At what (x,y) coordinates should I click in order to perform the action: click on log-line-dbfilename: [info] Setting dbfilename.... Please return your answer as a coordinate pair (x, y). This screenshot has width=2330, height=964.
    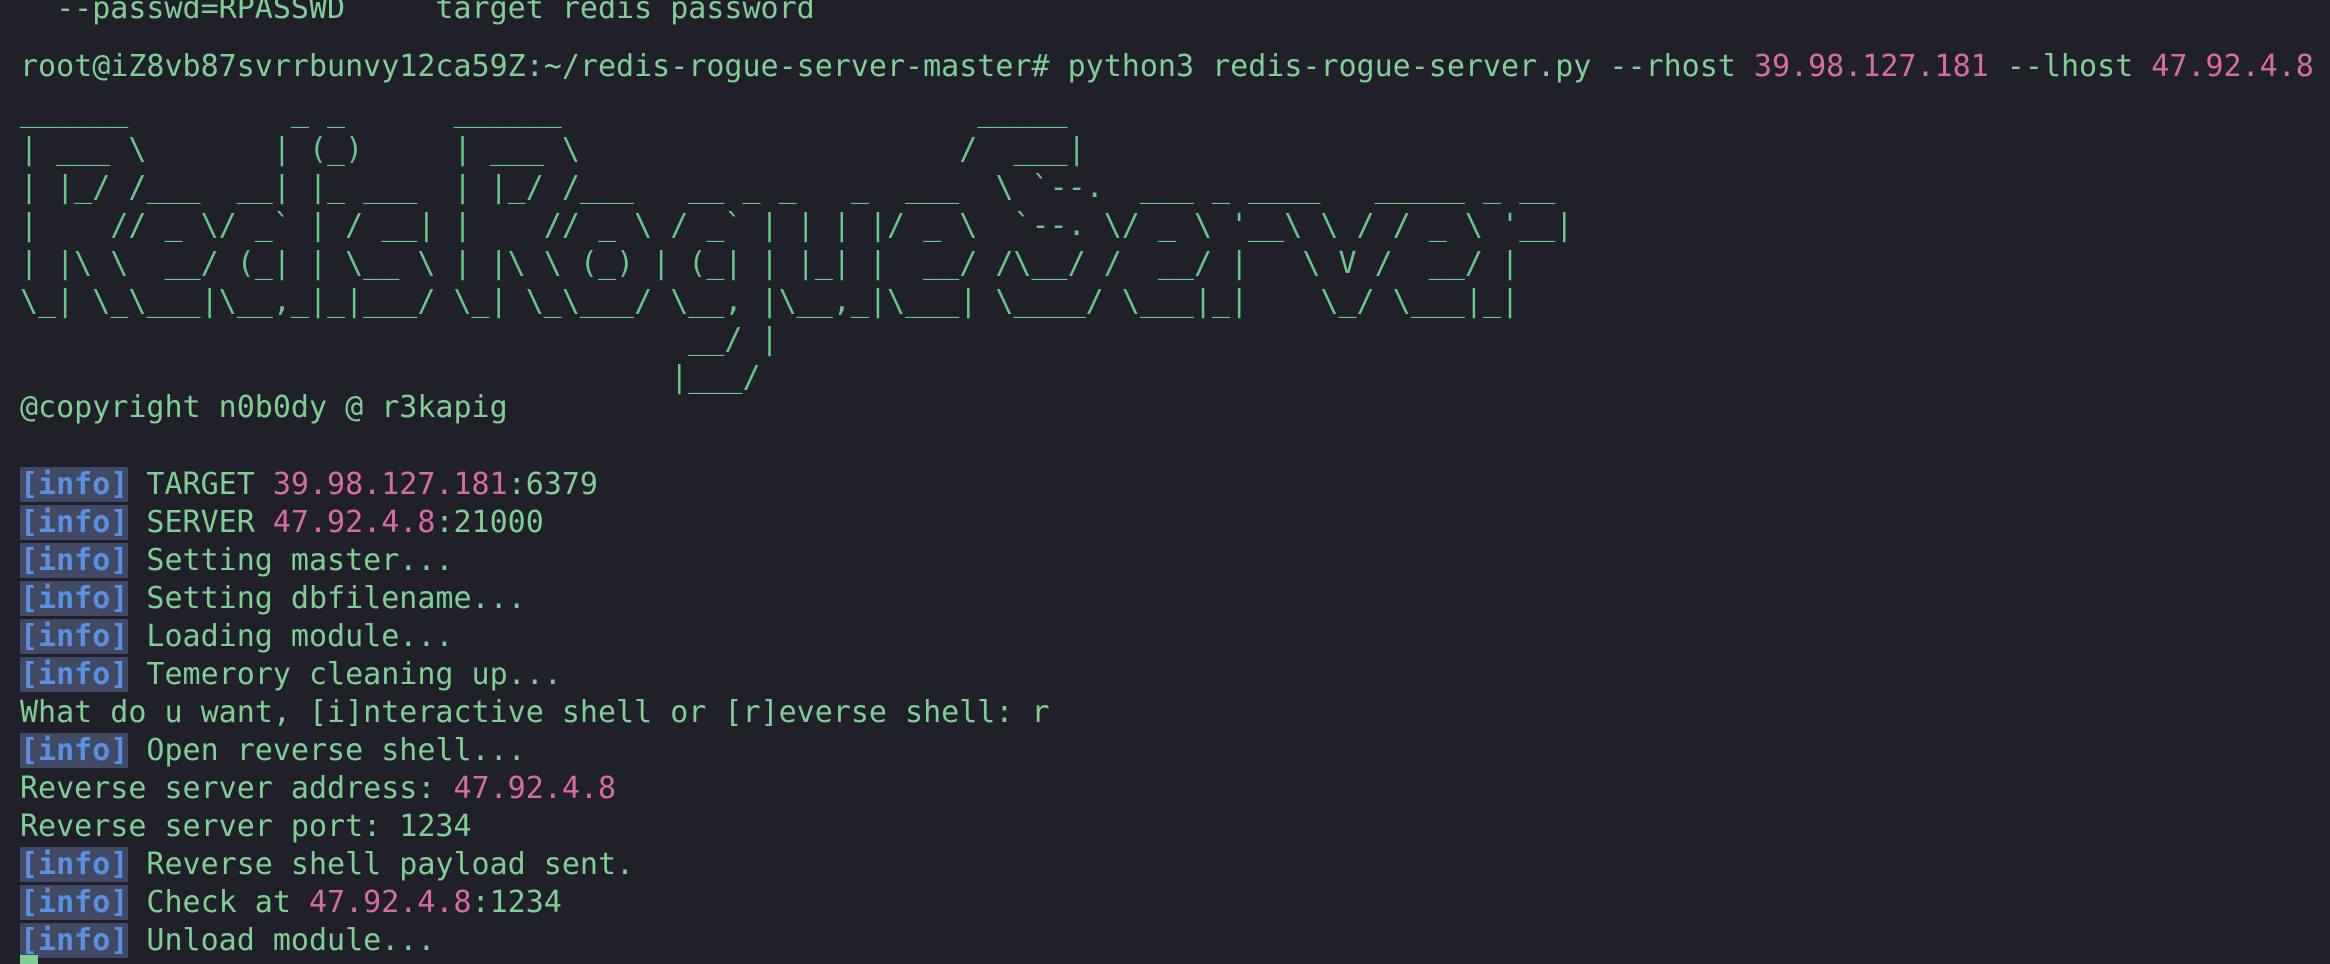
    Looking at the image, I should click on (273, 599).